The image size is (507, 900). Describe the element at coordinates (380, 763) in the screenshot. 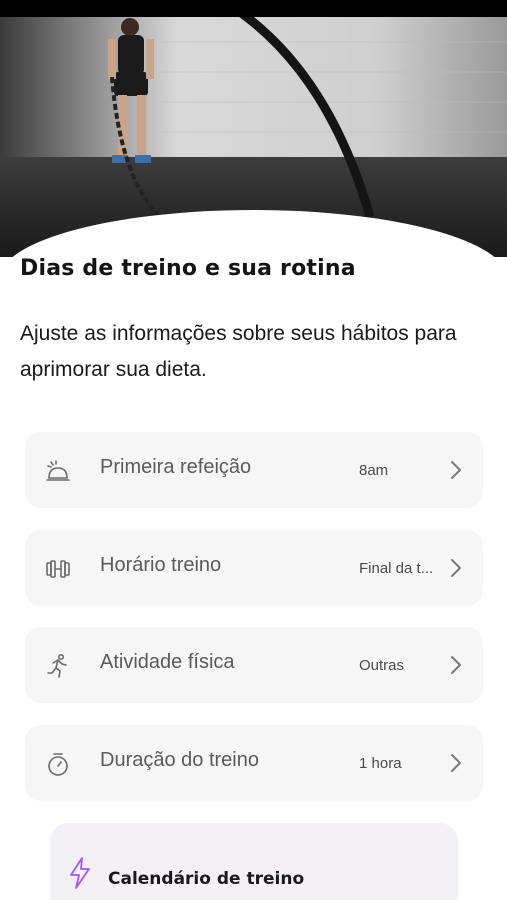

I see `setting-value: 1 hora` at that location.